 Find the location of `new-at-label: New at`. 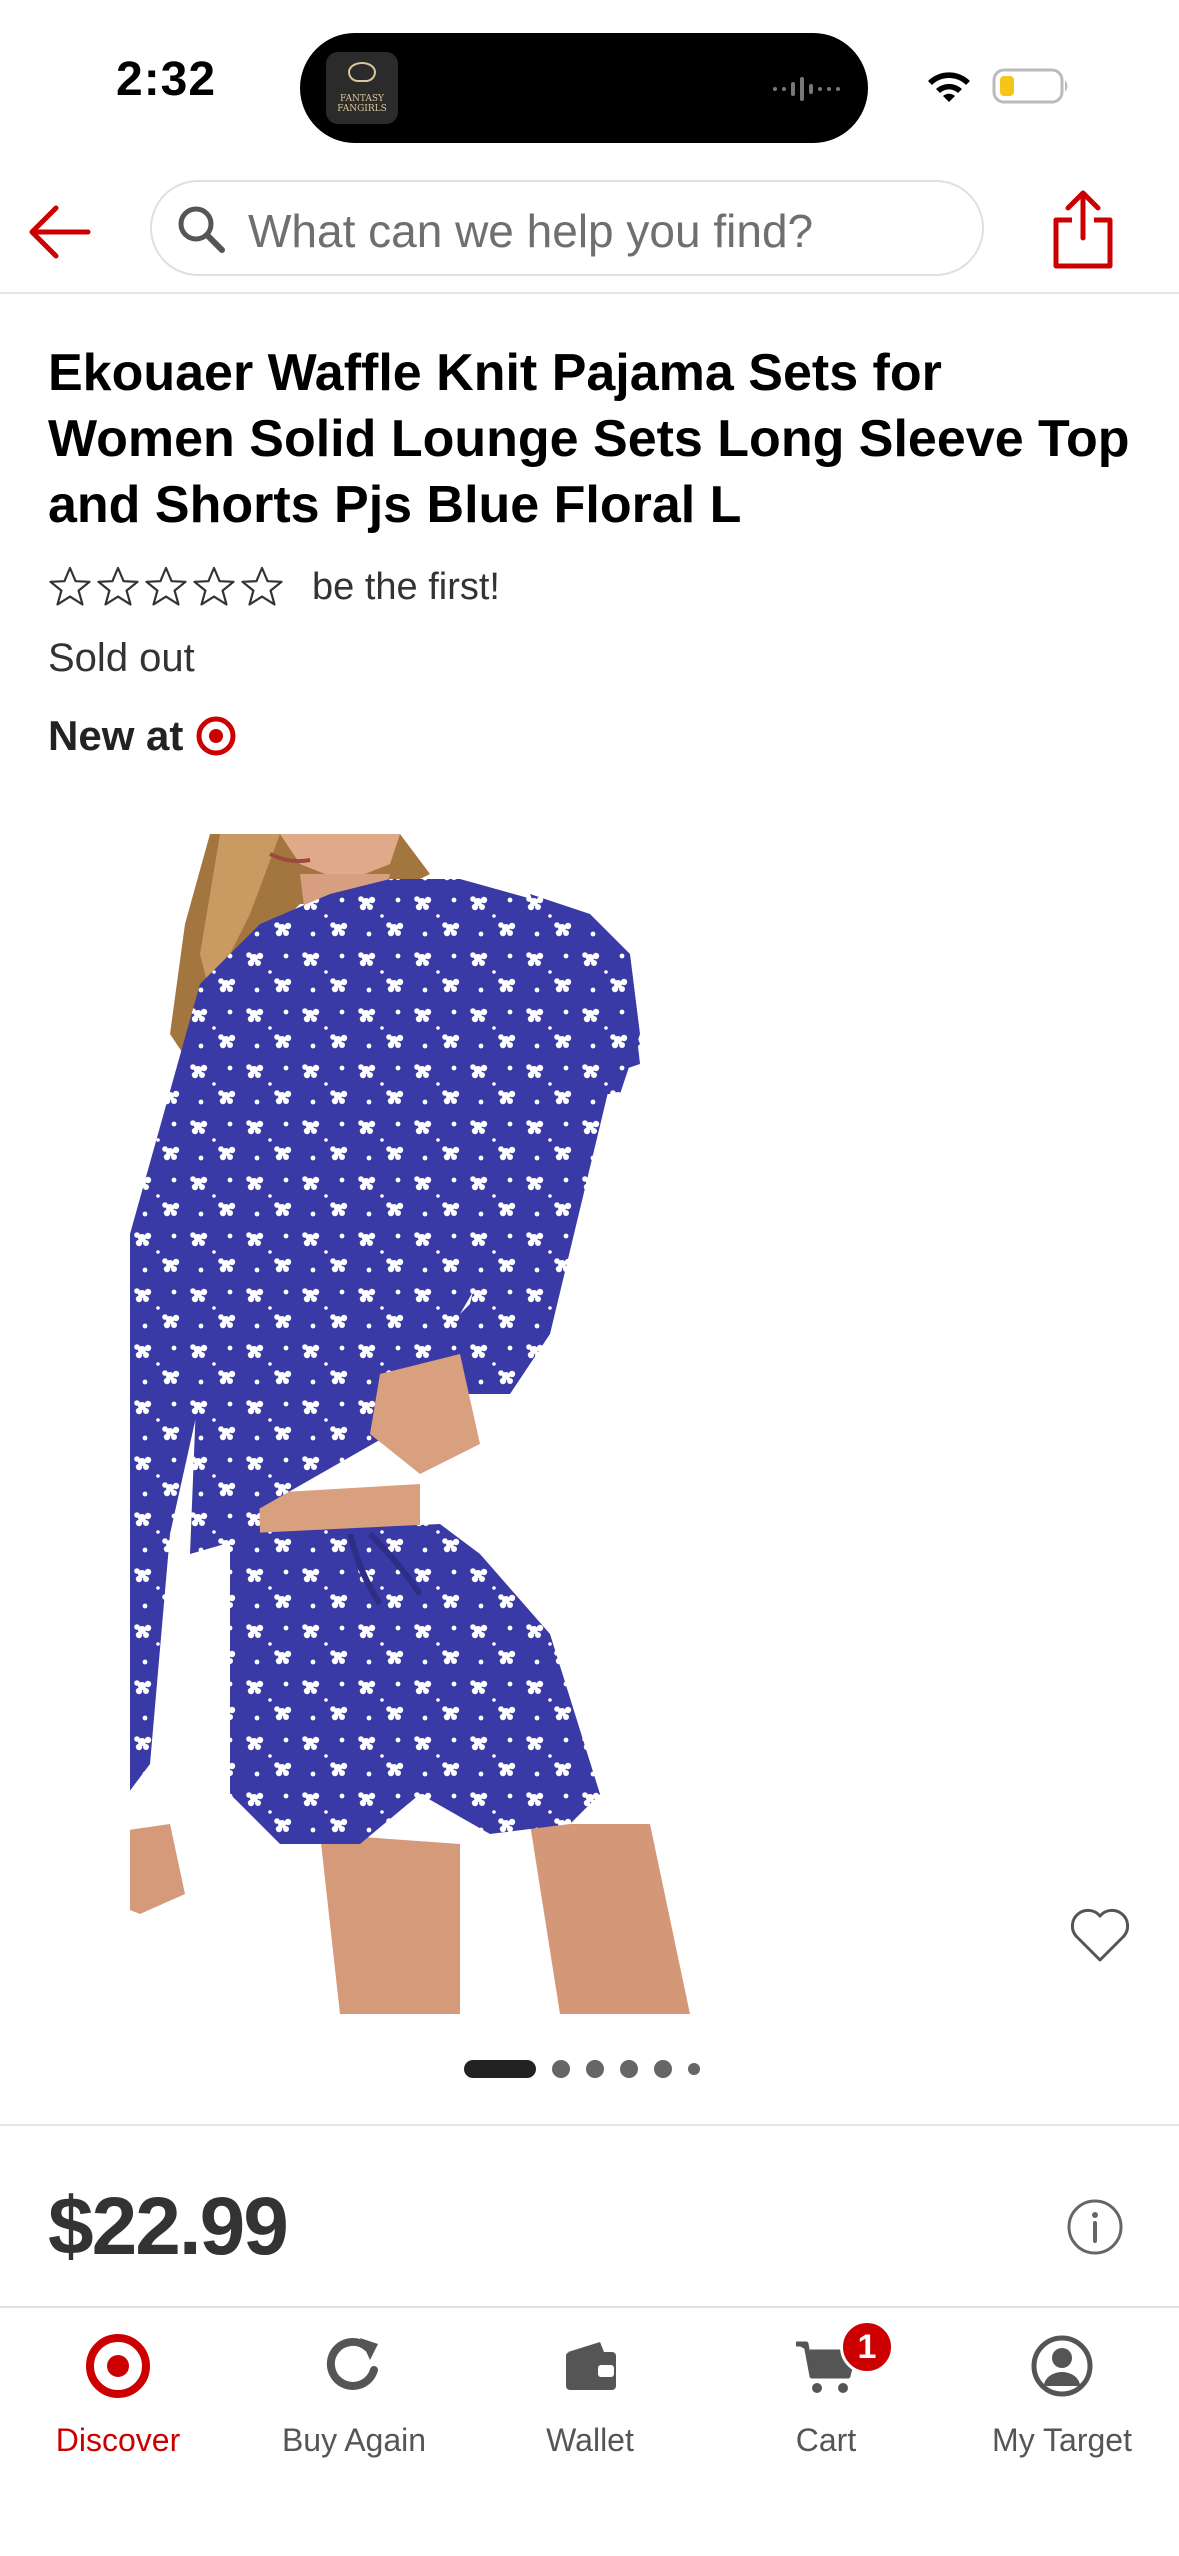

new-at-label: New at is located at coordinates (116, 735).